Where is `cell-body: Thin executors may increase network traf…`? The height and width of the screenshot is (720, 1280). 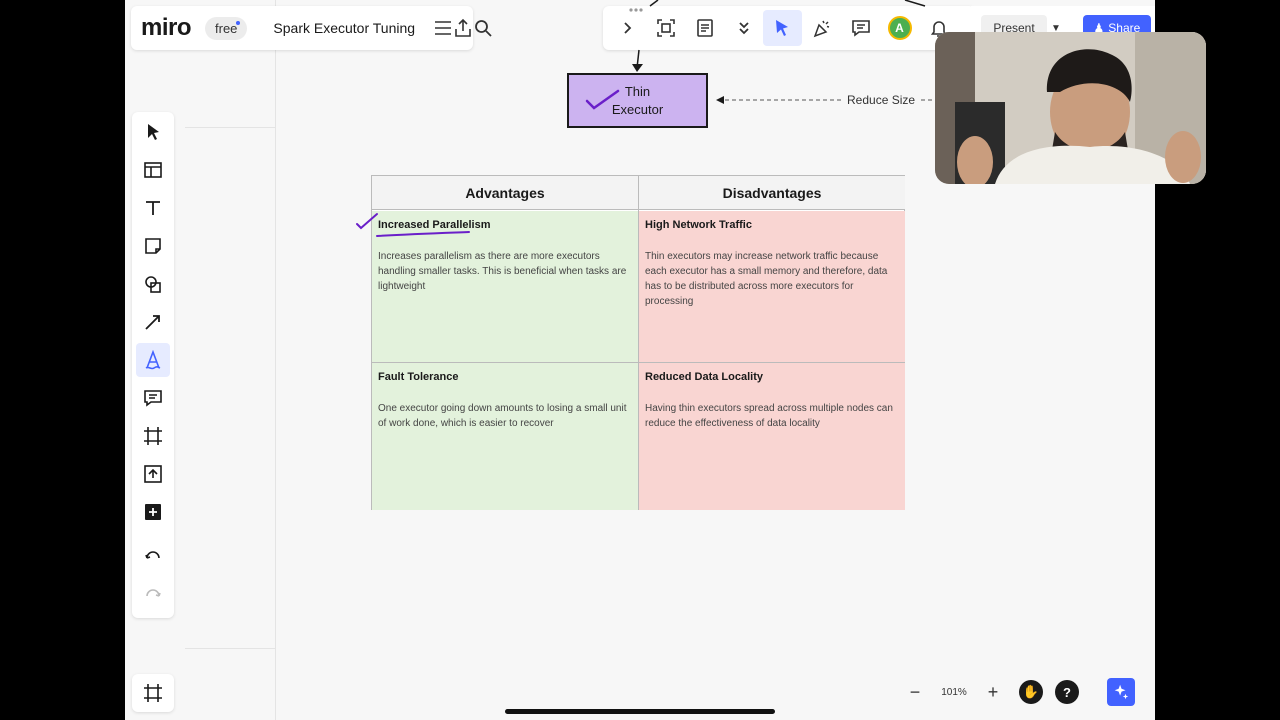
cell-body: Thin executors may increase network traf… is located at coordinates (766, 279).